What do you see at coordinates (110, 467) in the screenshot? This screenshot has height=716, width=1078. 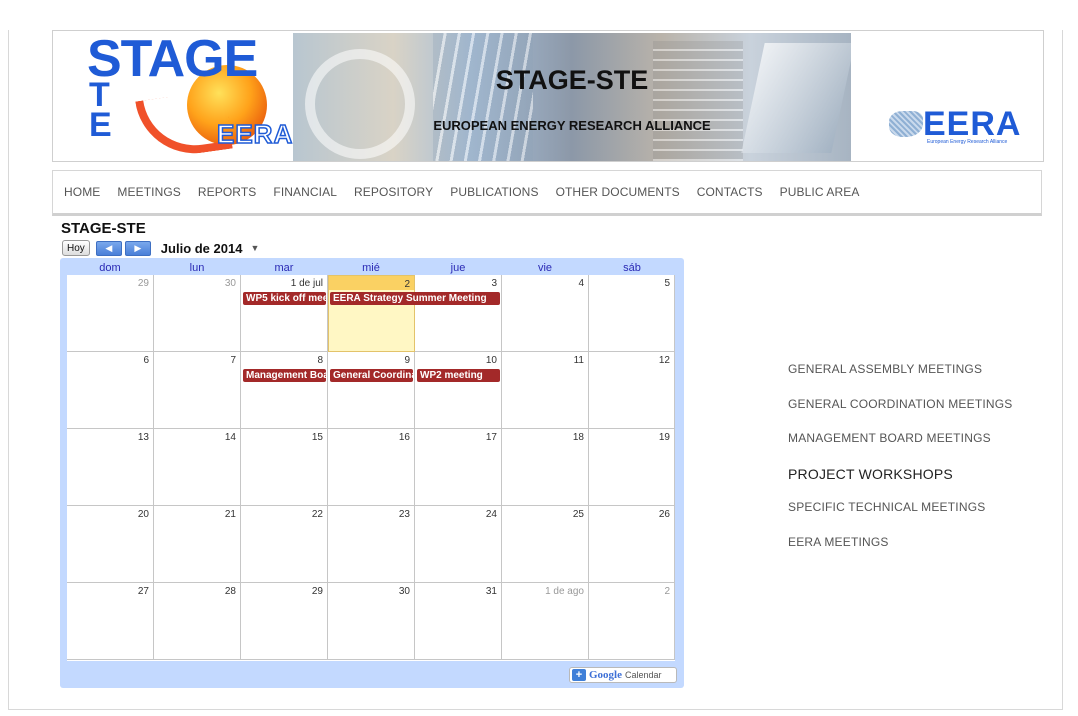 I see `calendar-day-cell: 13` at bounding box center [110, 467].